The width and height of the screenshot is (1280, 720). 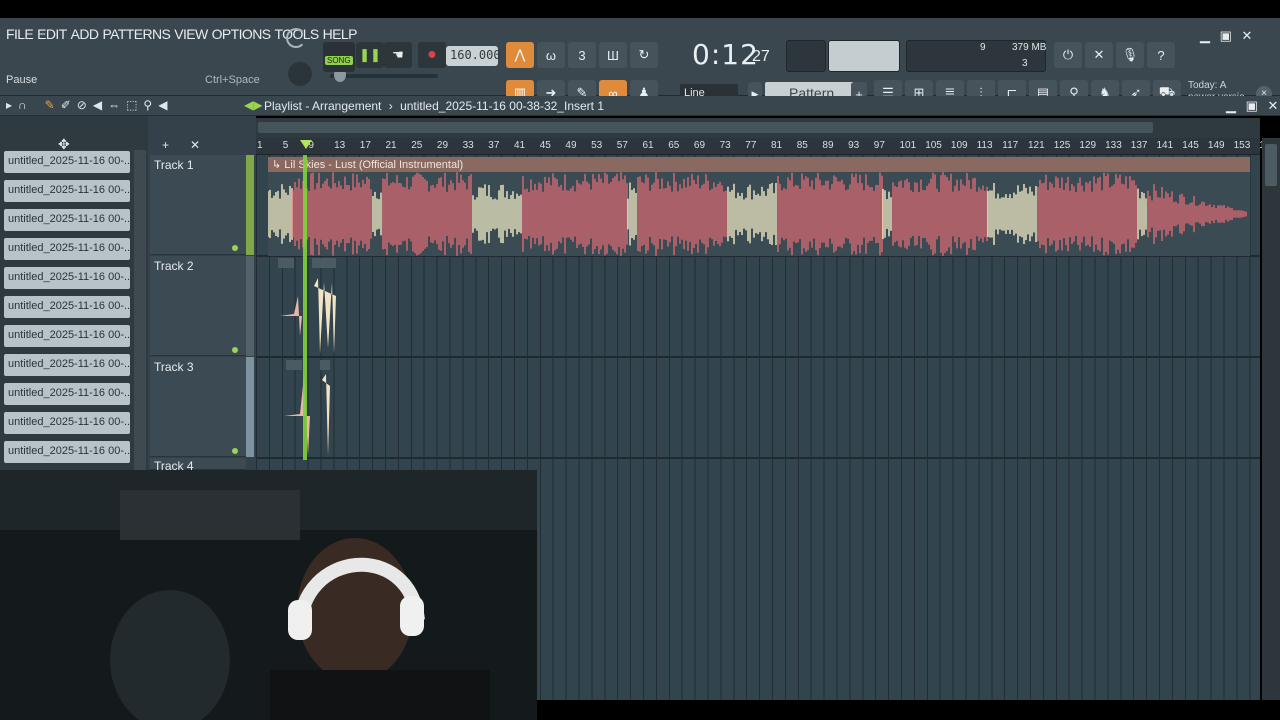 What do you see at coordinates (1216, 145) in the screenshot?
I see `ruler-bar-number: 149` at bounding box center [1216, 145].